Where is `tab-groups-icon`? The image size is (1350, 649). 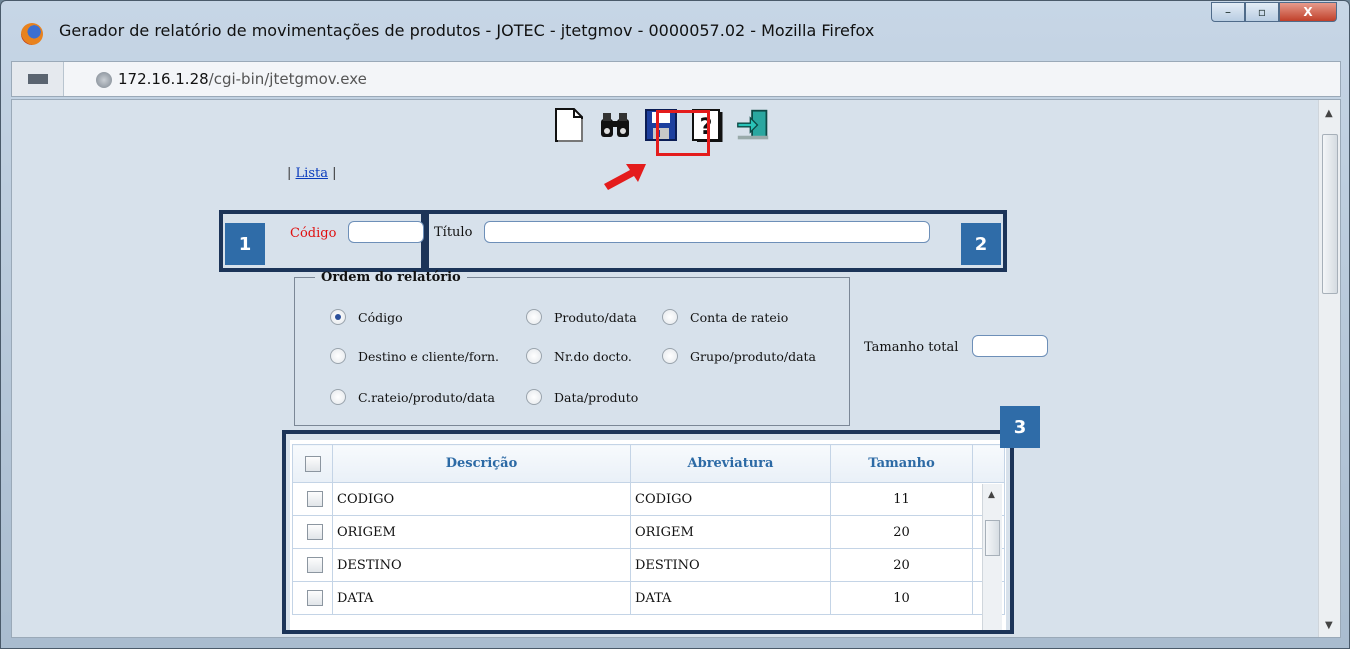
tab-groups-icon is located at coordinates (38, 79).